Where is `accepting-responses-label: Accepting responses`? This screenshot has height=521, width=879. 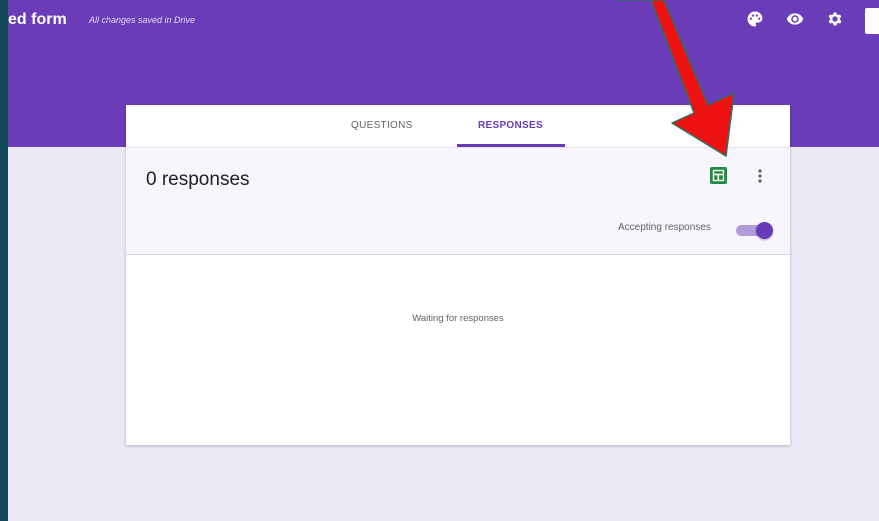 accepting-responses-label: Accepting responses is located at coordinates (664, 227).